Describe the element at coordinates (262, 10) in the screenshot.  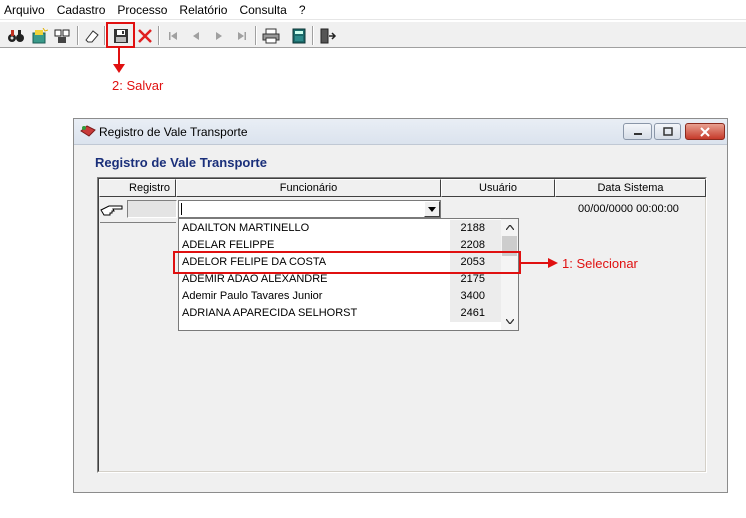
I see `menu-consulta: Consulta` at that location.